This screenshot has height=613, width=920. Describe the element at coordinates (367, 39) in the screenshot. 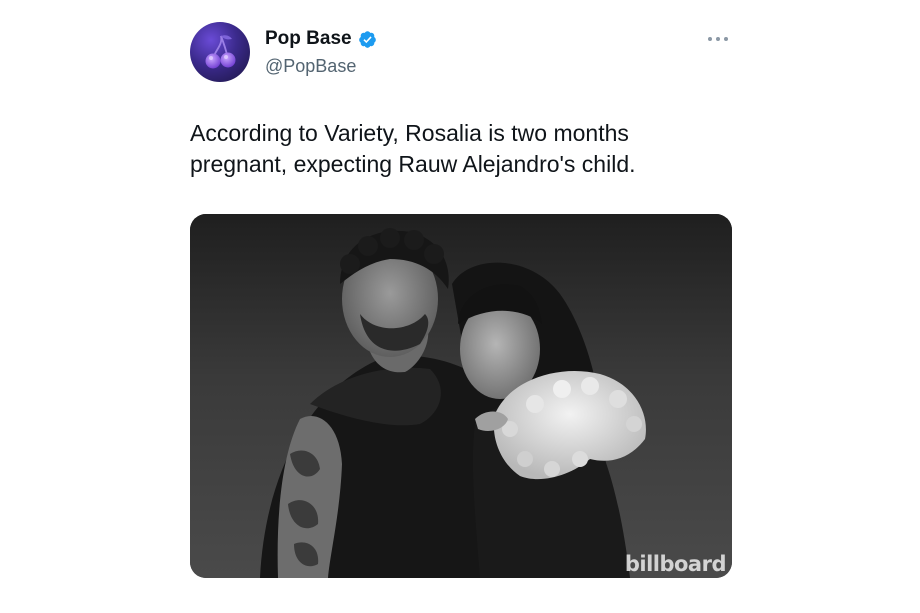

I see `verified-badge-icon` at that location.